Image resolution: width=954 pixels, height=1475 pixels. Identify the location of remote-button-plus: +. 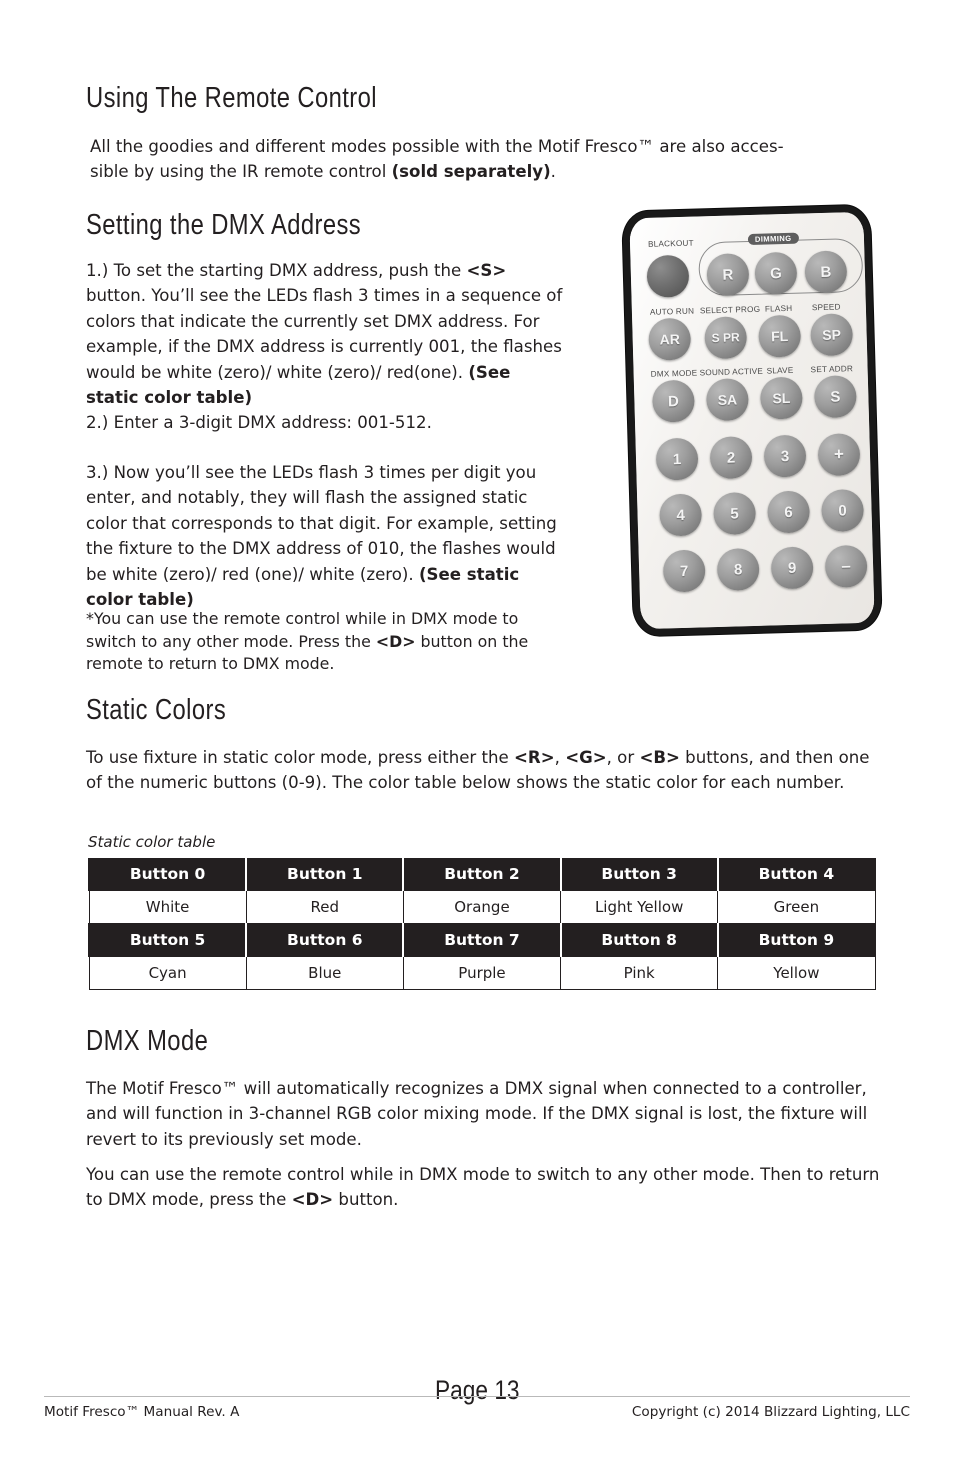
(839, 455).